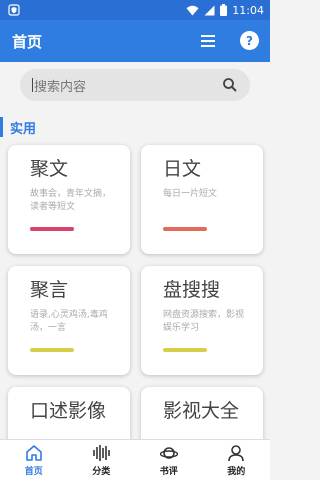 This screenshot has width=320, height=480. What do you see at coordinates (201, 411) in the screenshot?
I see `card-title: 影视大全` at bounding box center [201, 411].